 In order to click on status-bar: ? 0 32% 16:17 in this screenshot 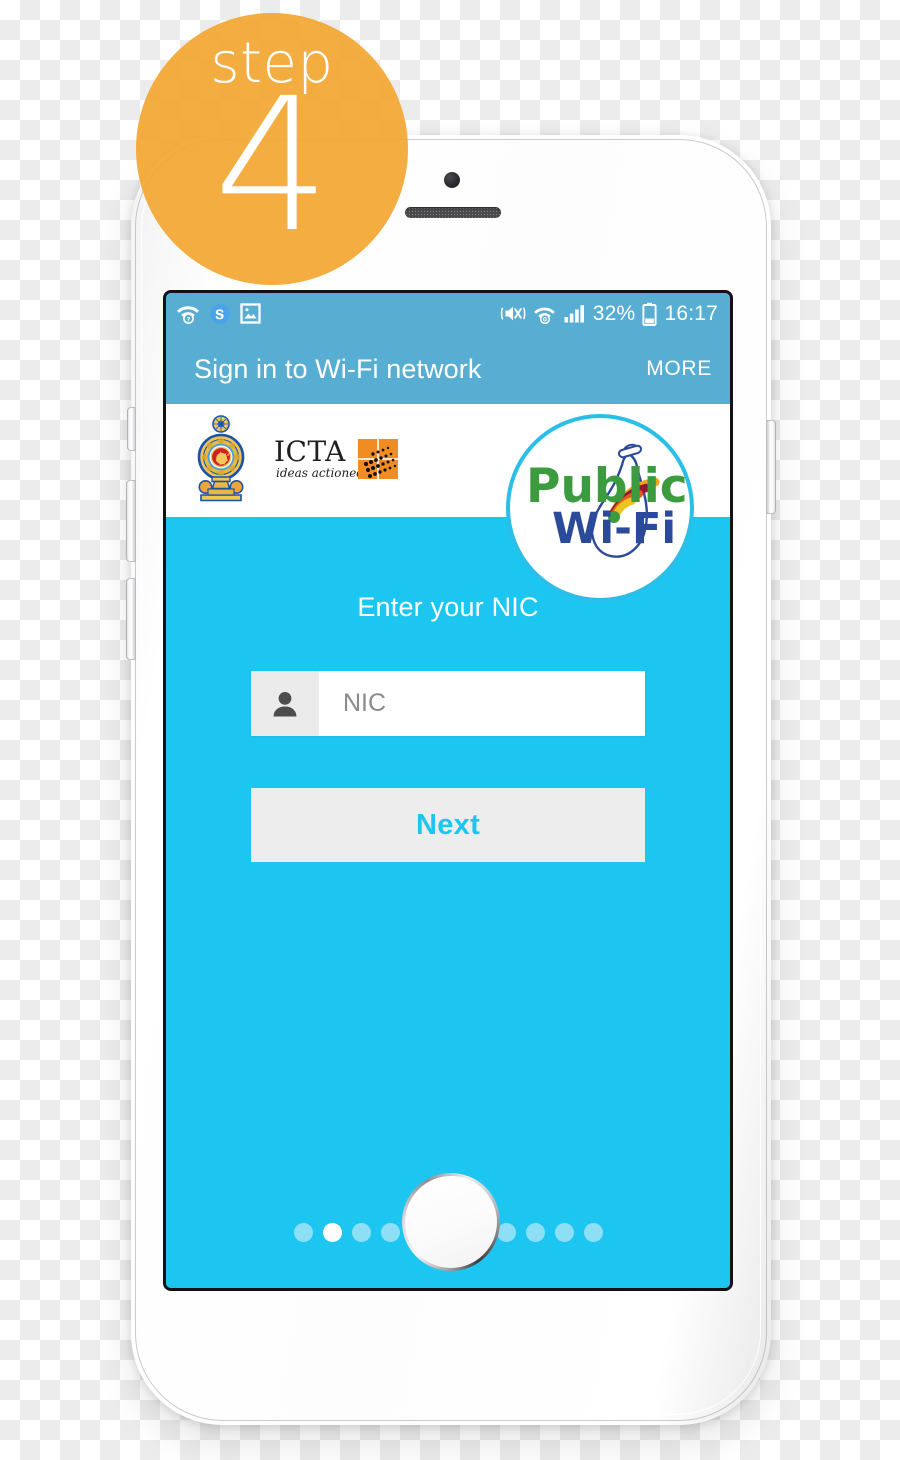, I will do `click(448, 313)`.